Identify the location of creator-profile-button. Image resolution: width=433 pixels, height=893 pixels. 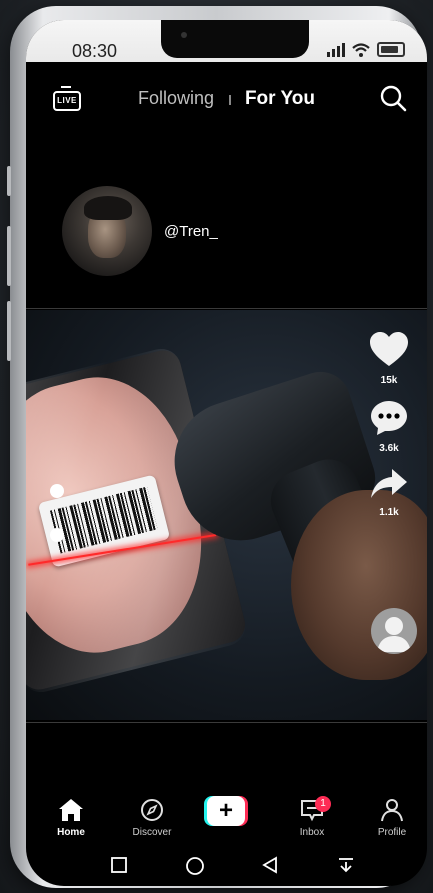
(394, 631).